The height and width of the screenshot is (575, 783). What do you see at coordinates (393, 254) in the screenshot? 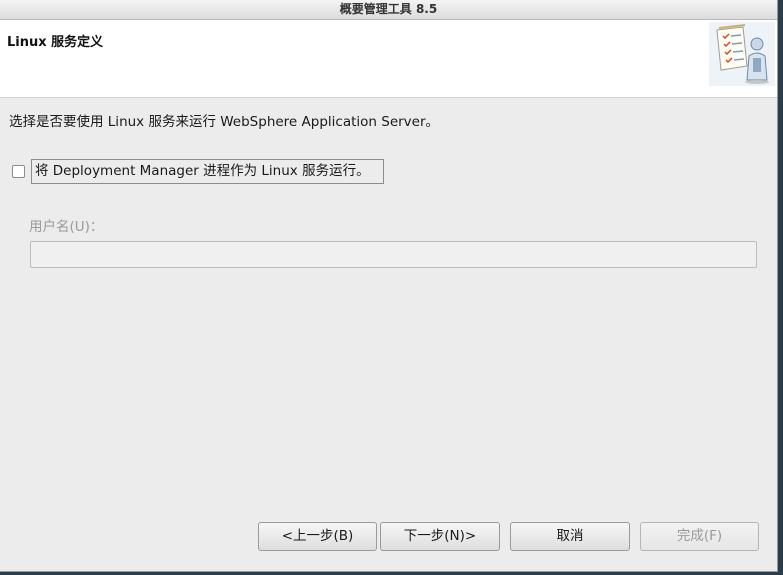
I see `username-field` at bounding box center [393, 254].